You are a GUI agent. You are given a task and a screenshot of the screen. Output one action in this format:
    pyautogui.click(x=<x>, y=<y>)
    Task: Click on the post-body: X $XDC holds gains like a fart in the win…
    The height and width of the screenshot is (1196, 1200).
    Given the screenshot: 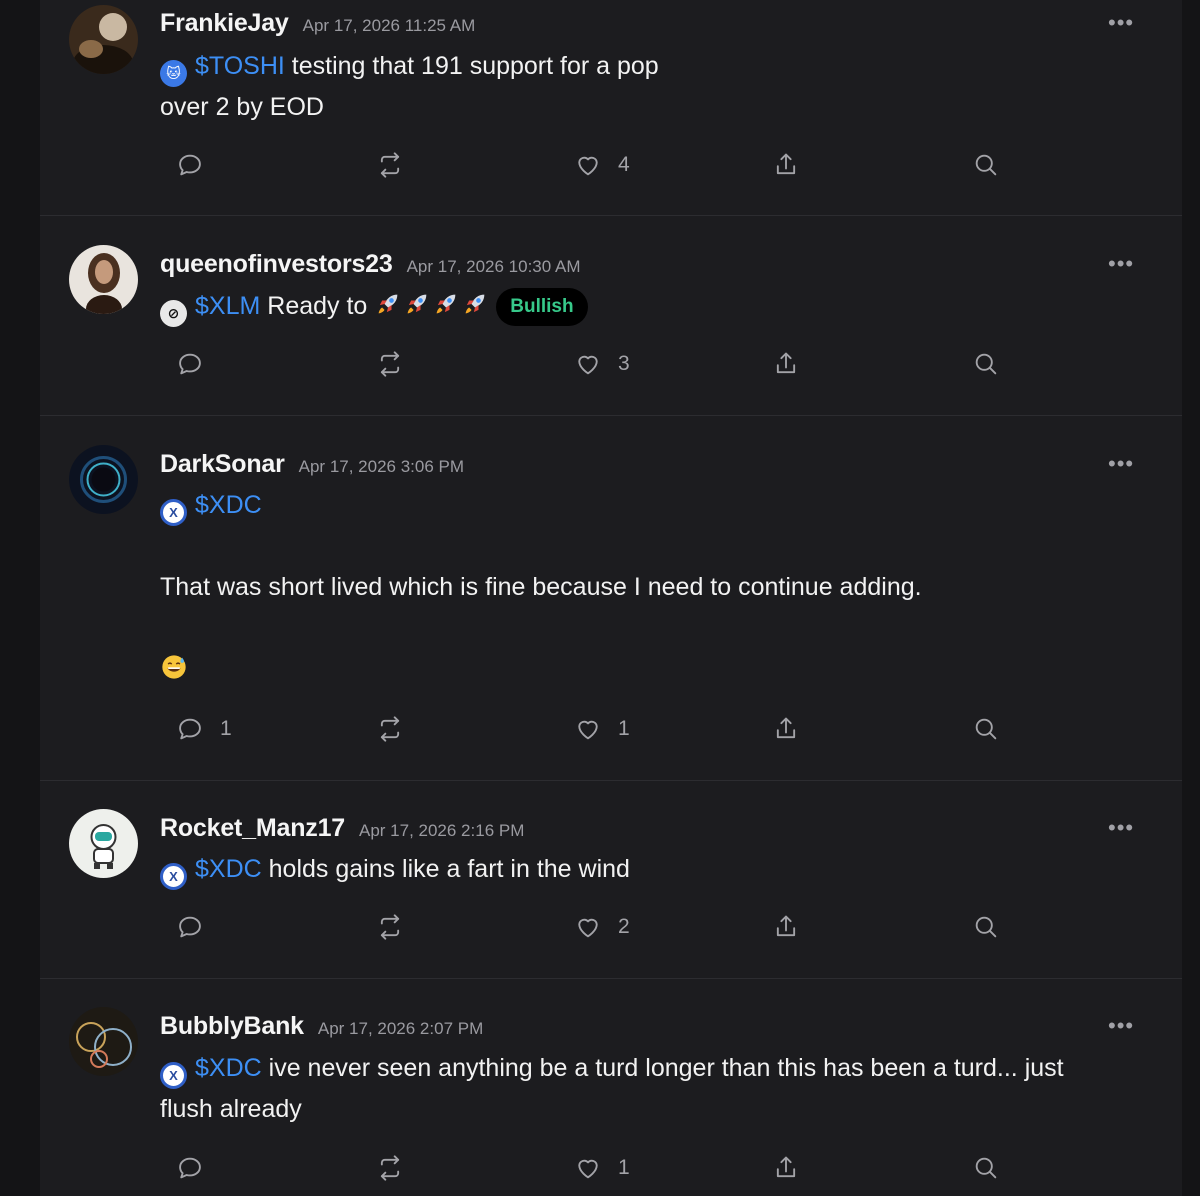 What is the action you would take?
    pyautogui.click(x=640, y=869)
    